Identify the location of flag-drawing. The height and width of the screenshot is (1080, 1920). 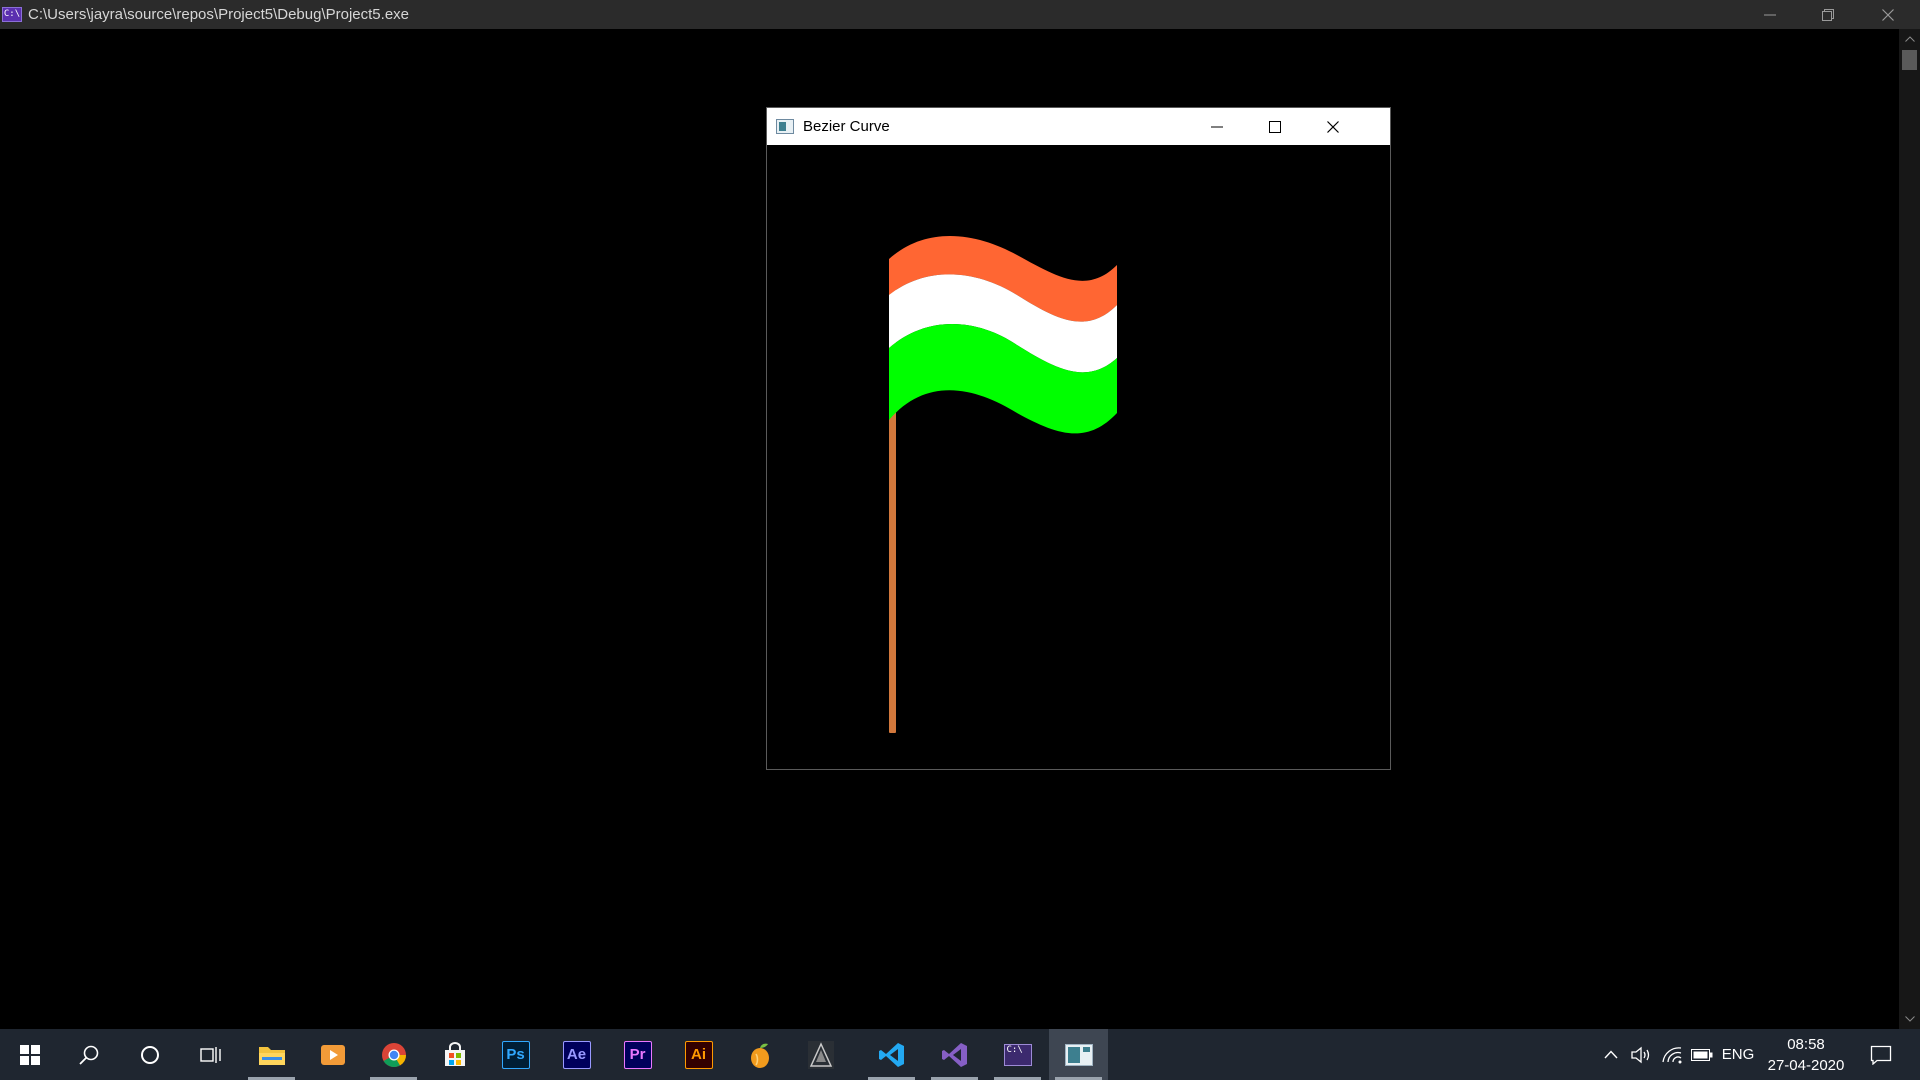
(1003, 484).